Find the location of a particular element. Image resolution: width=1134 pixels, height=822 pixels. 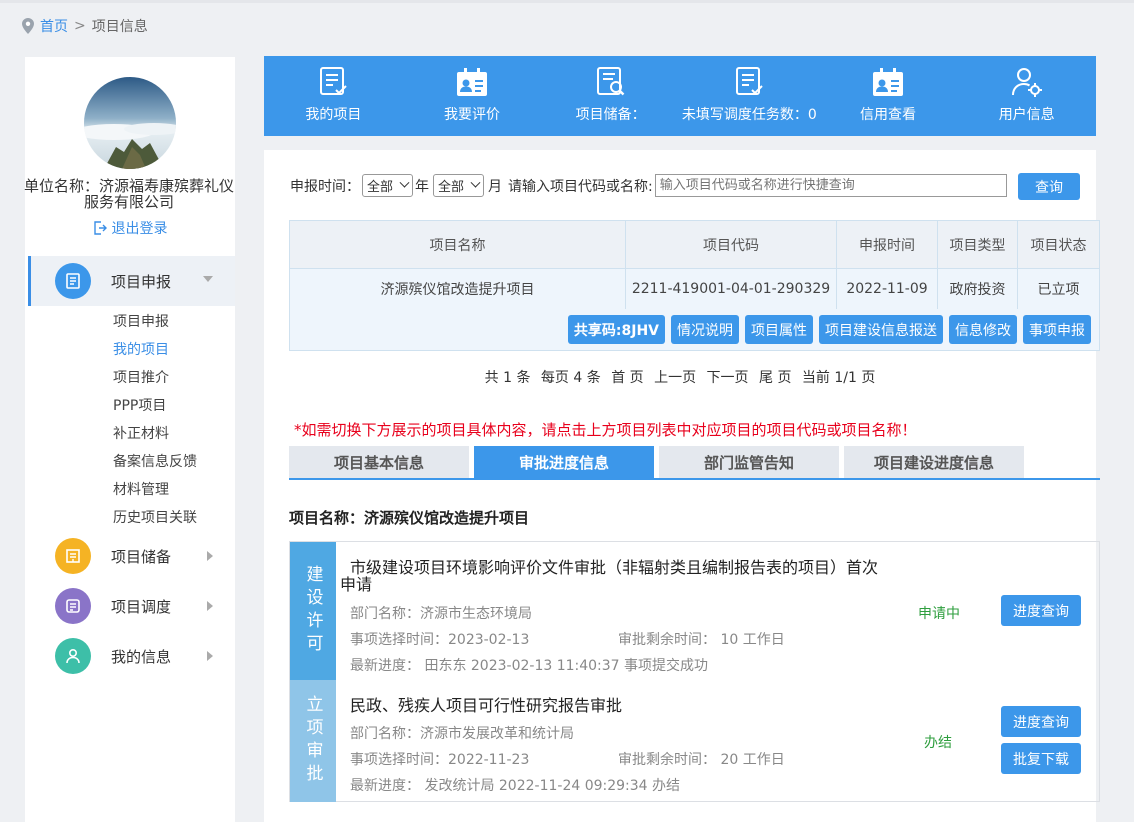

nav-my-projects: 我的项目 is located at coordinates (333, 96).